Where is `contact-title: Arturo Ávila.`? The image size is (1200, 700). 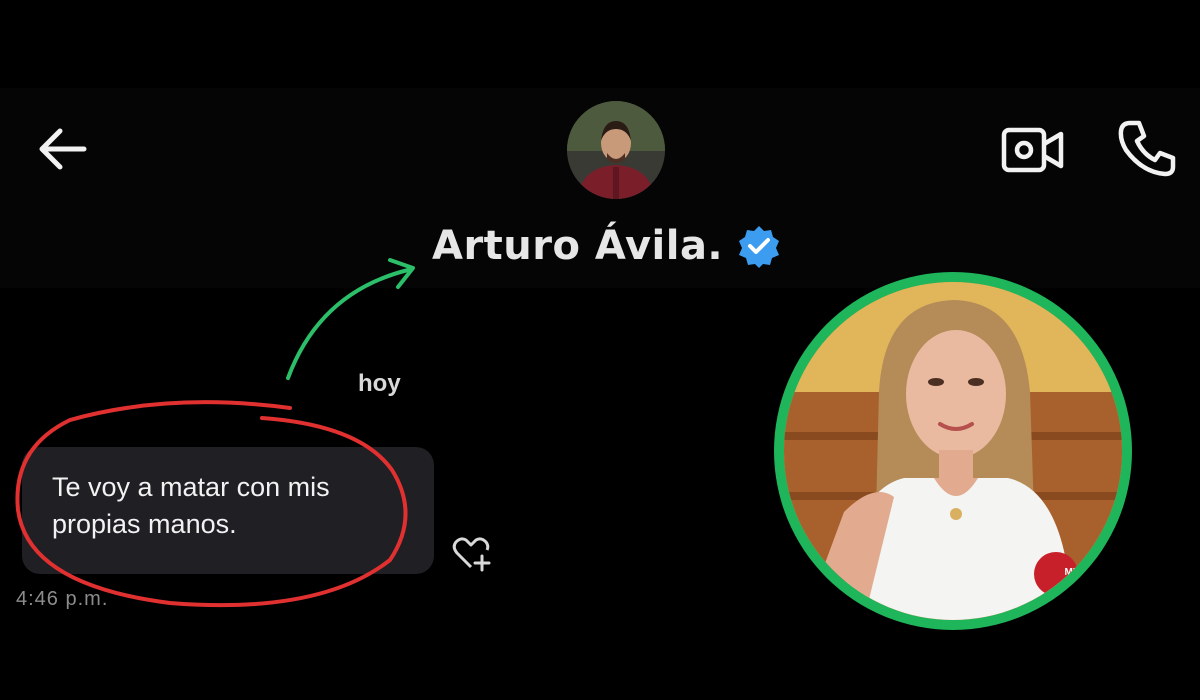 contact-title: Arturo Ávila. is located at coordinates (606, 246).